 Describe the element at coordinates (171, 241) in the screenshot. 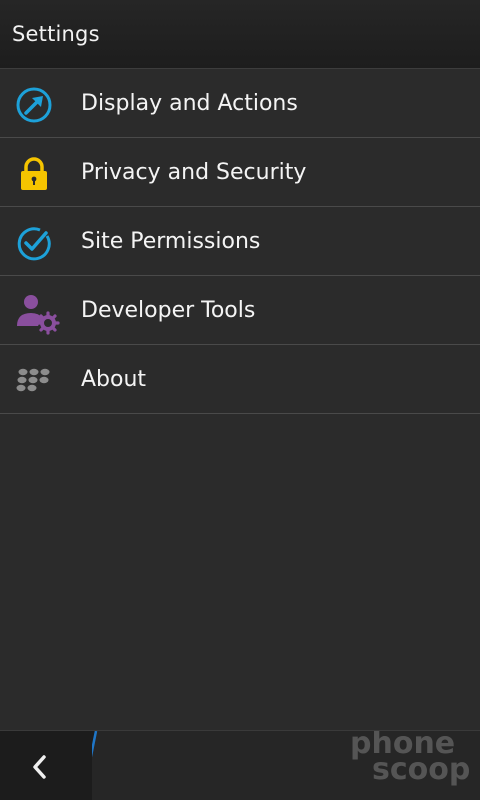

I see `list-item-label: Site Permissions` at that location.